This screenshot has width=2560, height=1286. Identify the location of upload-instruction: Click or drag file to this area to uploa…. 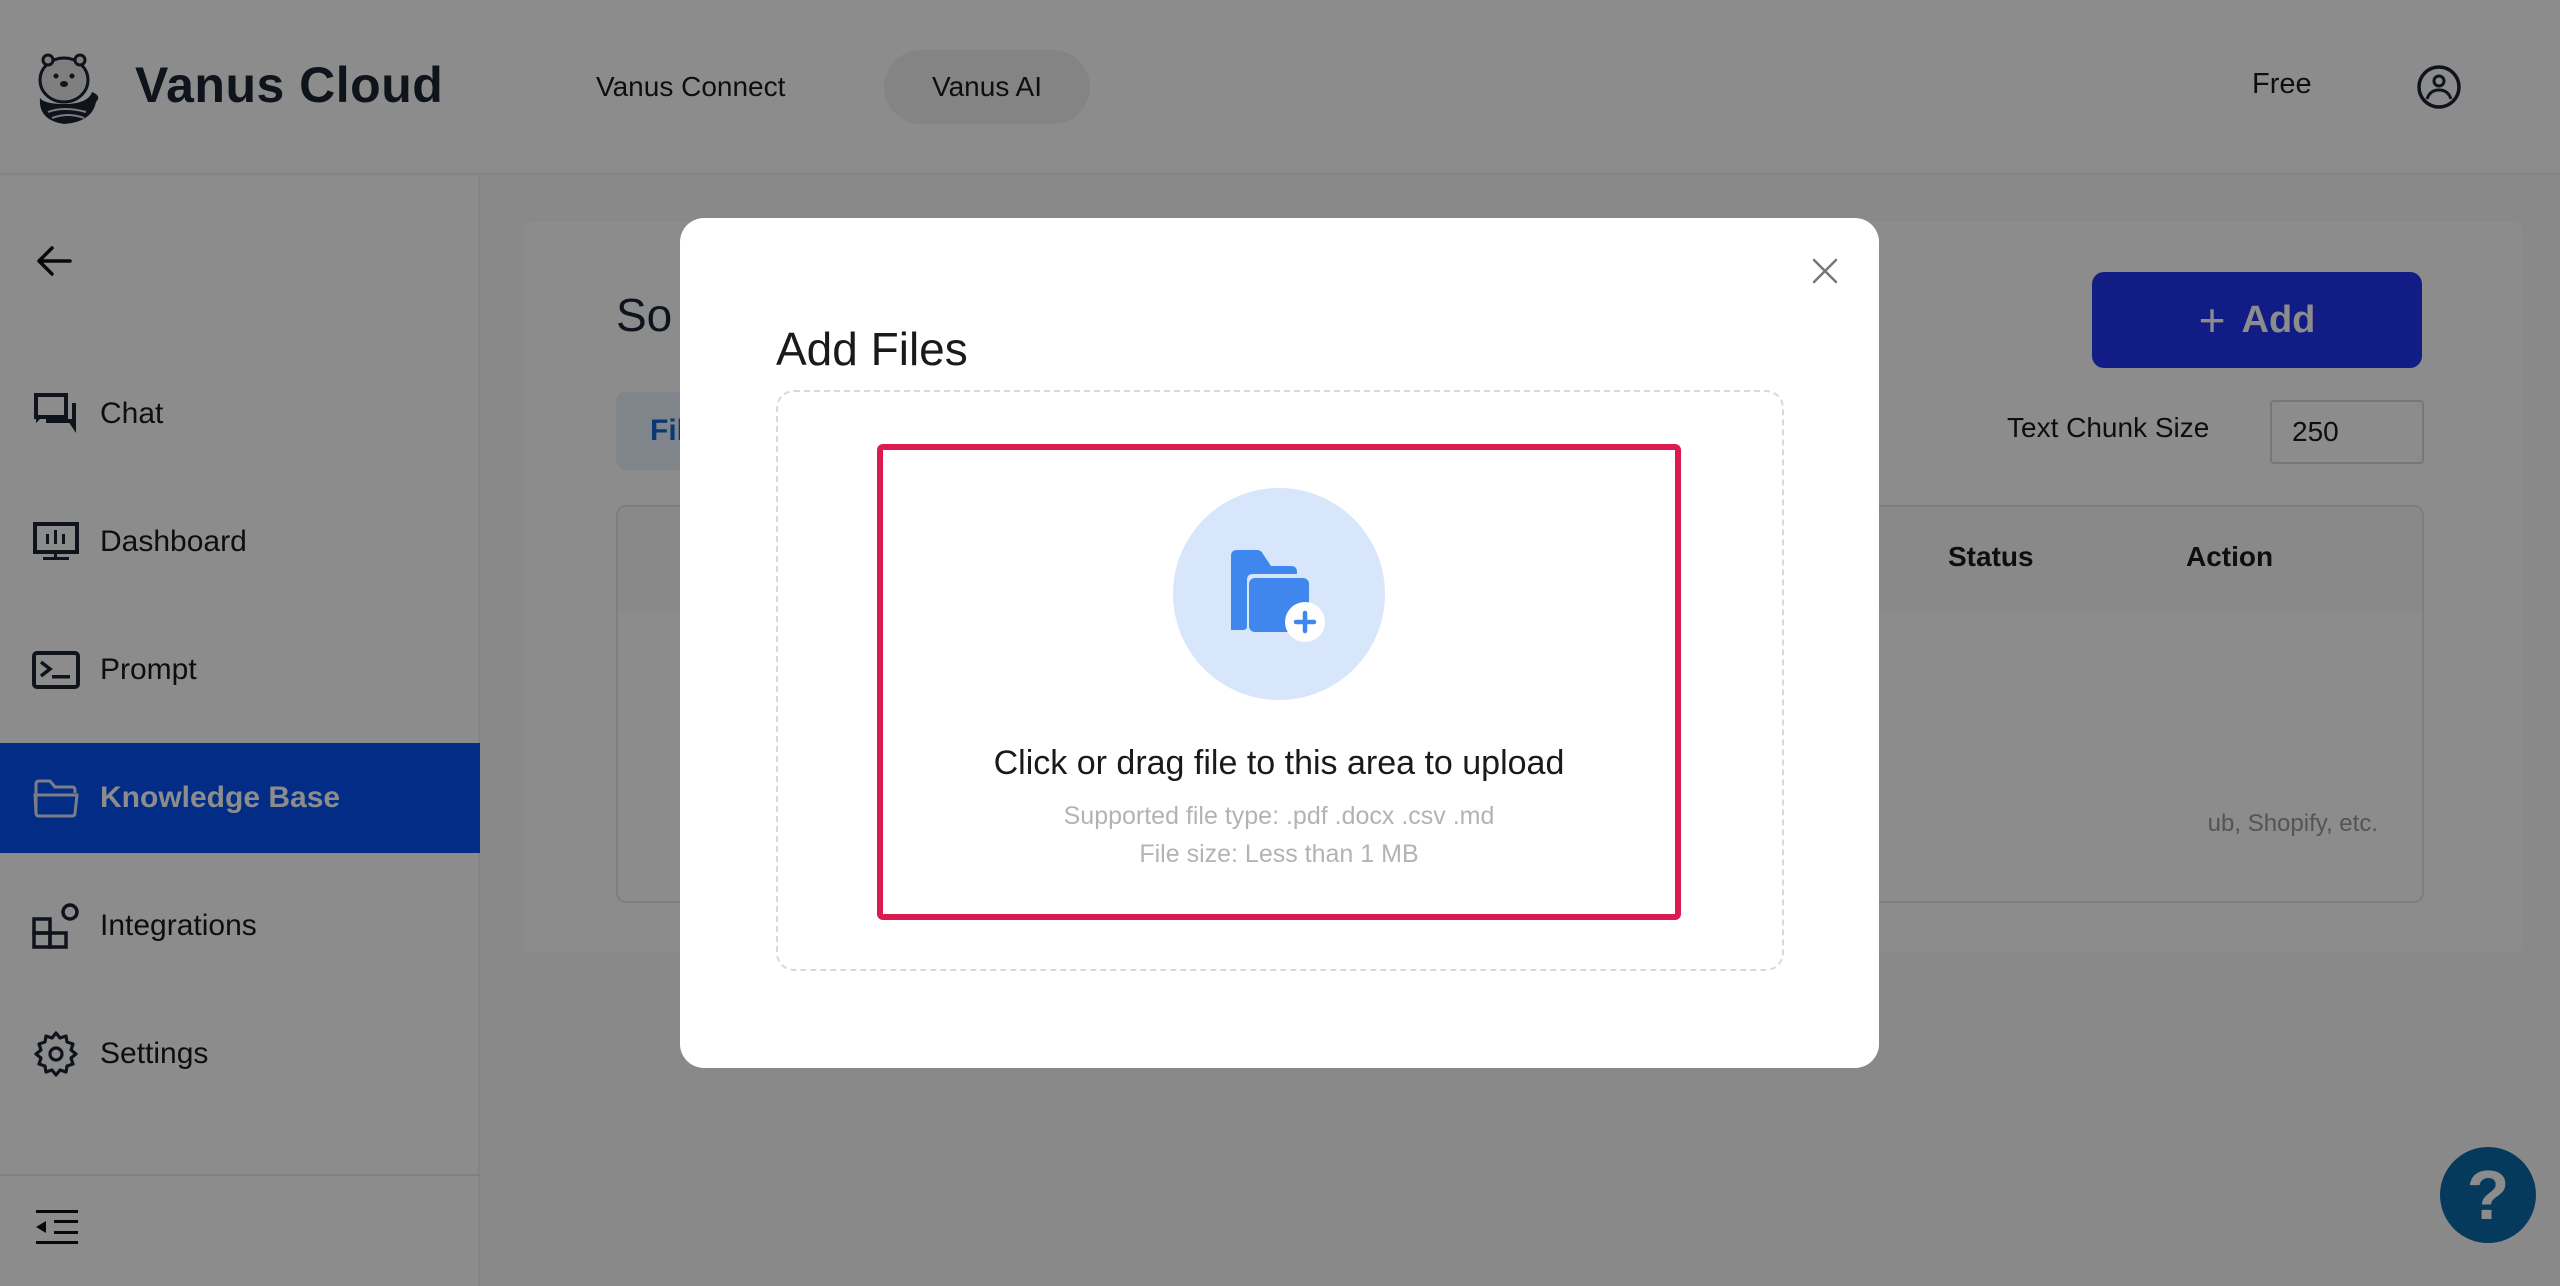
(1279, 763).